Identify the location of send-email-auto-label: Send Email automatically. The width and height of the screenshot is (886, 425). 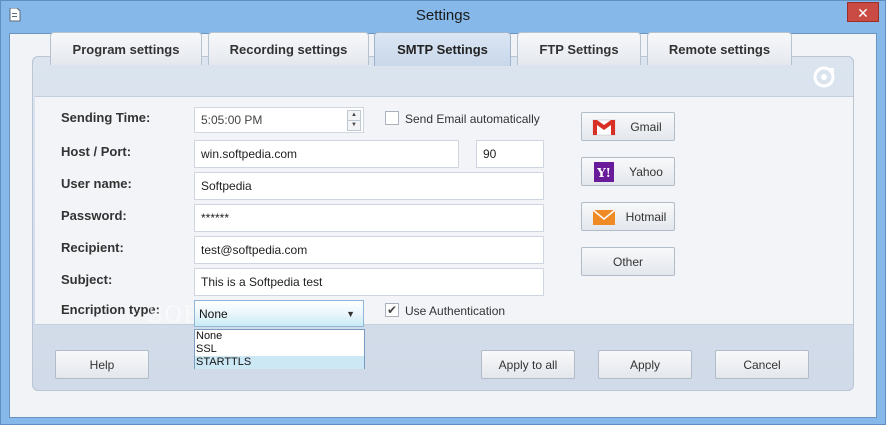
(472, 119).